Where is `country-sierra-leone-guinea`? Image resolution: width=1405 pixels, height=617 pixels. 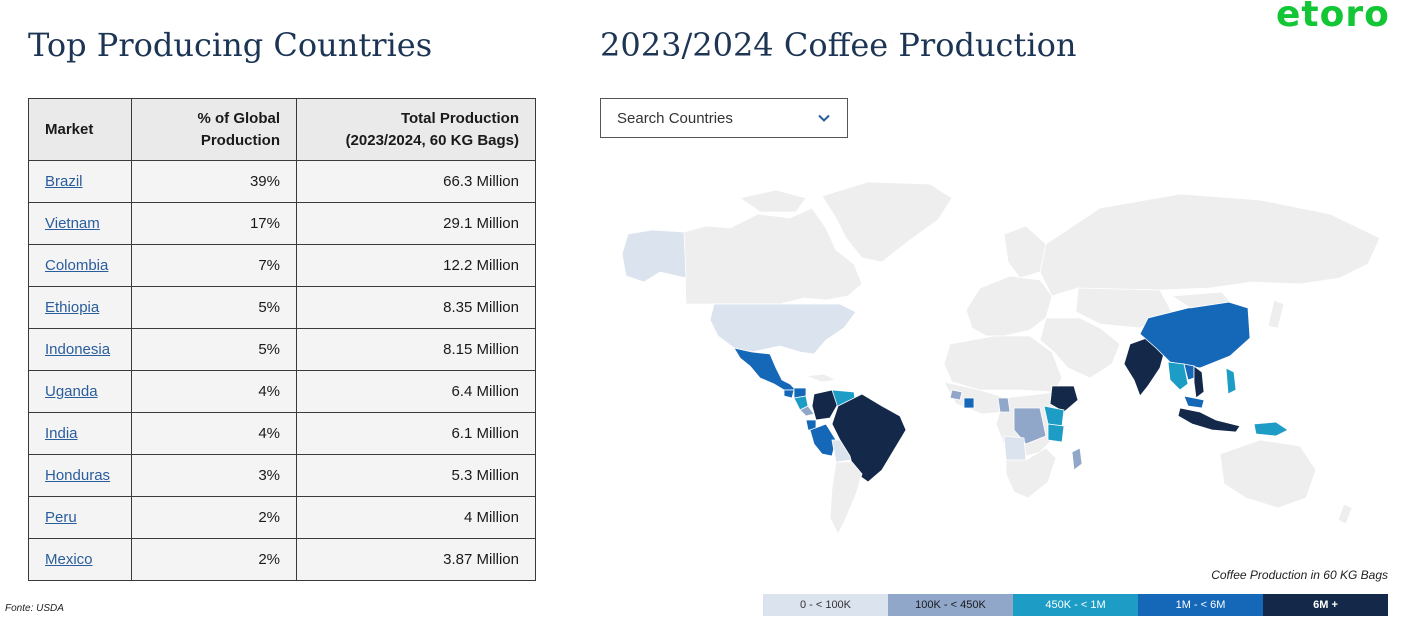 country-sierra-leone-guinea is located at coordinates (956, 395).